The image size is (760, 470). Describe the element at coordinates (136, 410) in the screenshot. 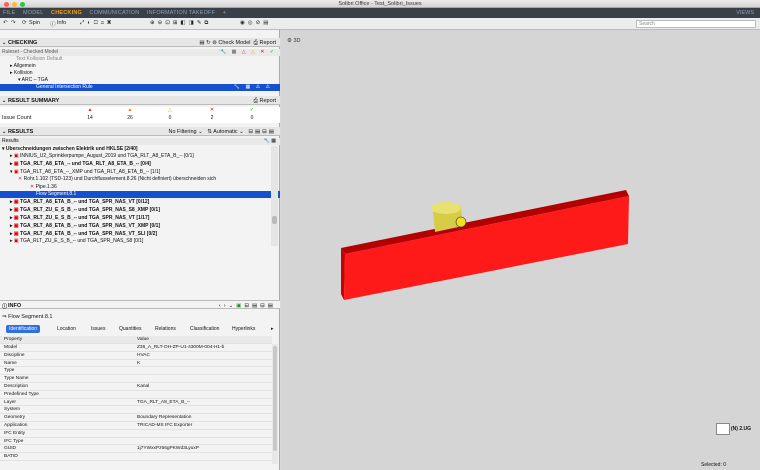

I see `property-row: System` at that location.